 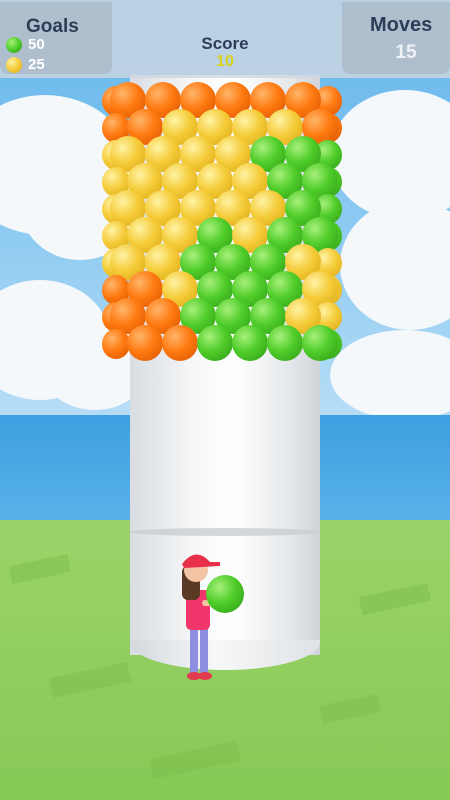 What do you see at coordinates (225, 594) in the screenshot?
I see `held-ball` at bounding box center [225, 594].